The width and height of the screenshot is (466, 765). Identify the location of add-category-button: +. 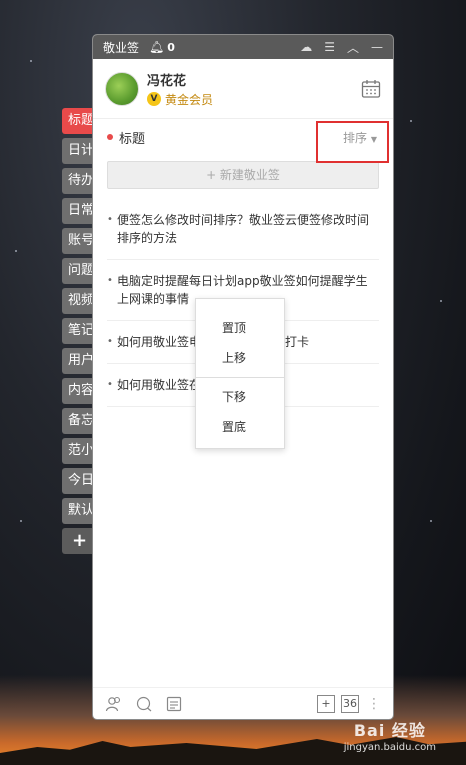
(79, 541).